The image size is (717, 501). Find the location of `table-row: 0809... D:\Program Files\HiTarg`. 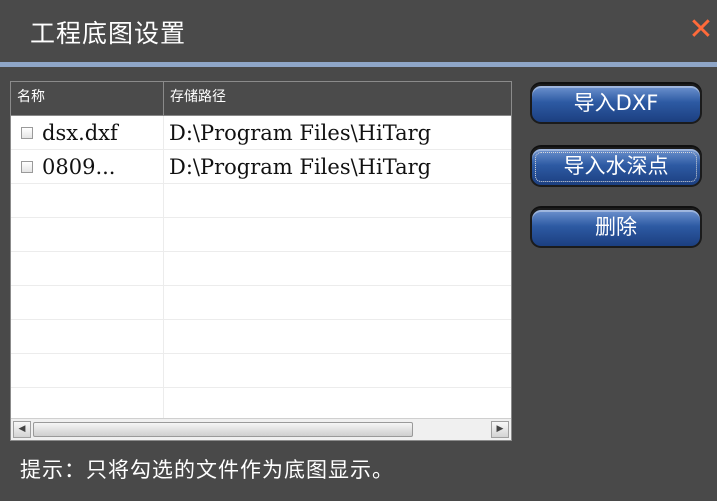

table-row: 0809... D:\Program Files\HiTarg is located at coordinates (261, 167).